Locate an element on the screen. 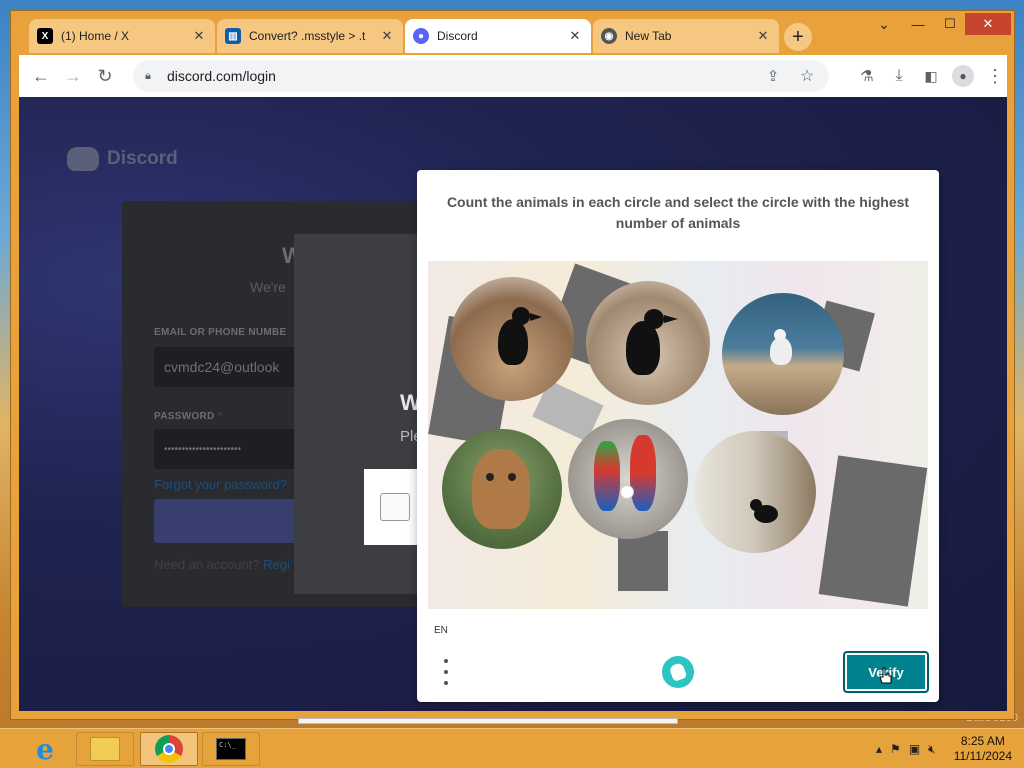 The width and height of the screenshot is (1024, 768). selection-dot is located at coordinates (627, 492).